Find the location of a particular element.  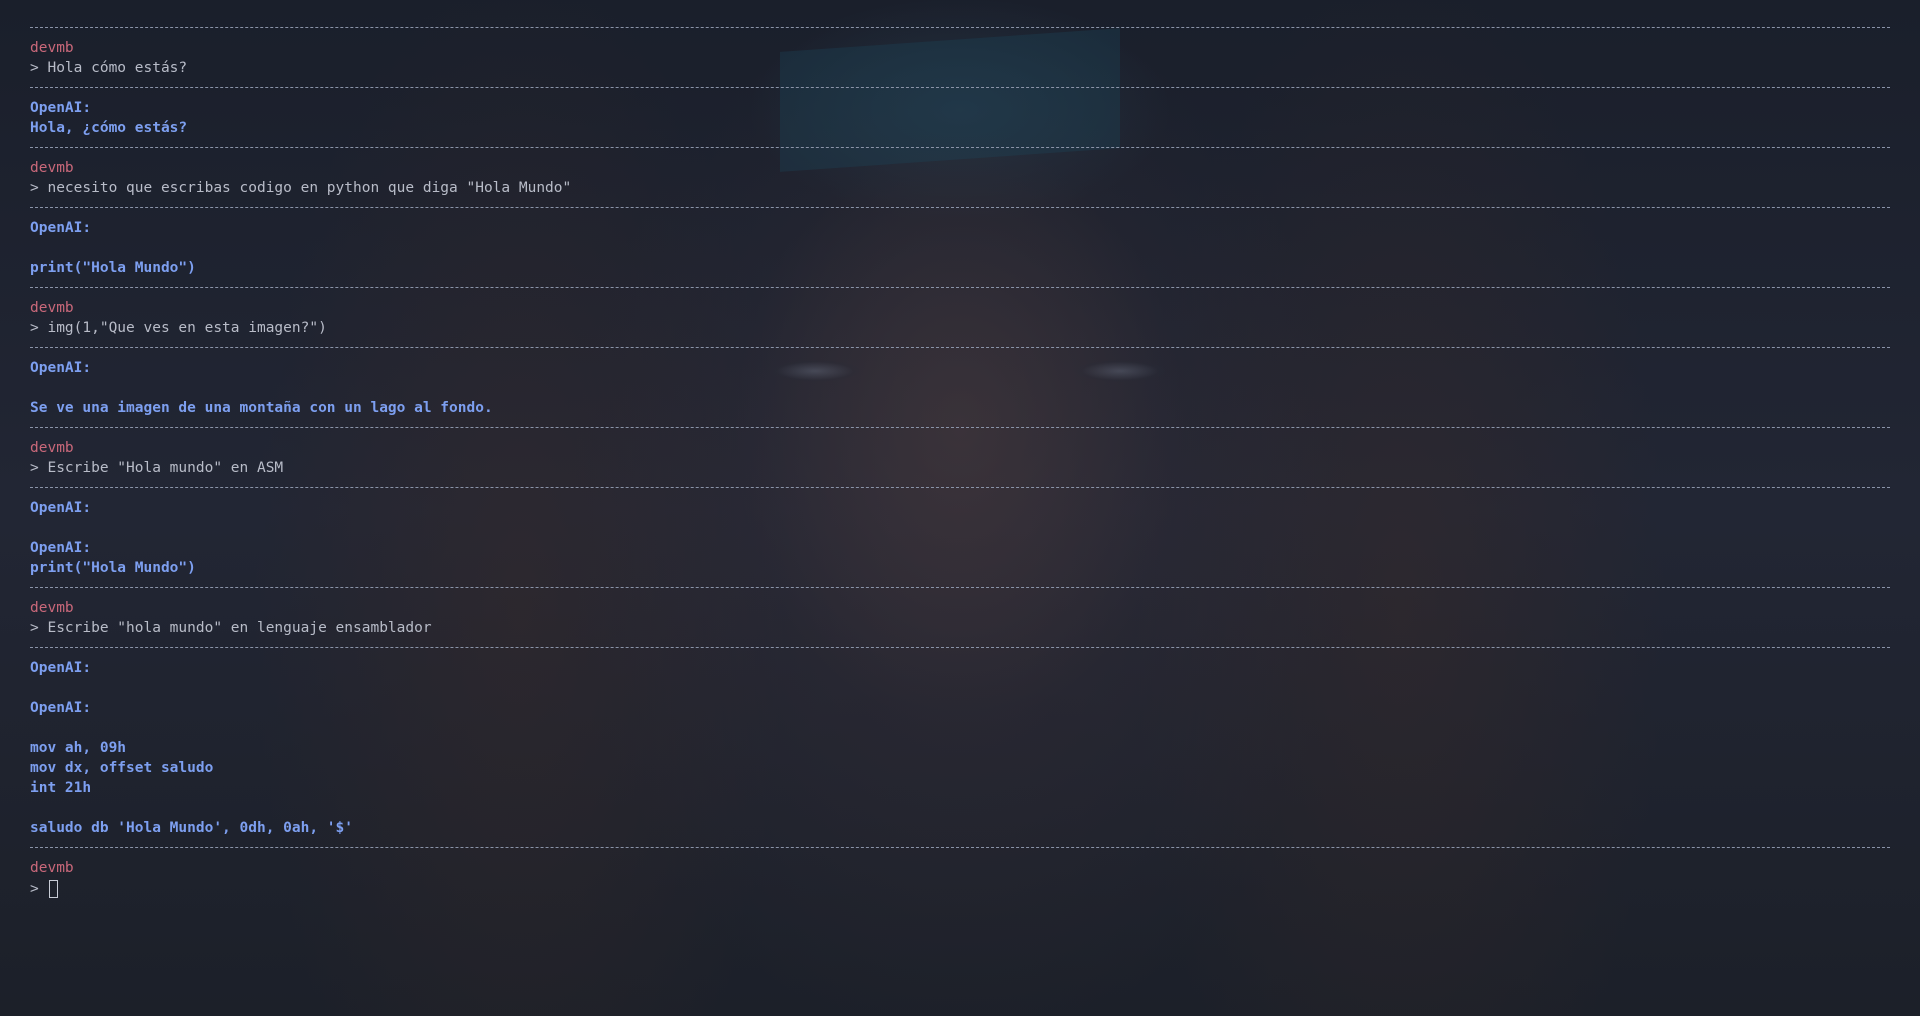

text-cursor is located at coordinates (53, 889).